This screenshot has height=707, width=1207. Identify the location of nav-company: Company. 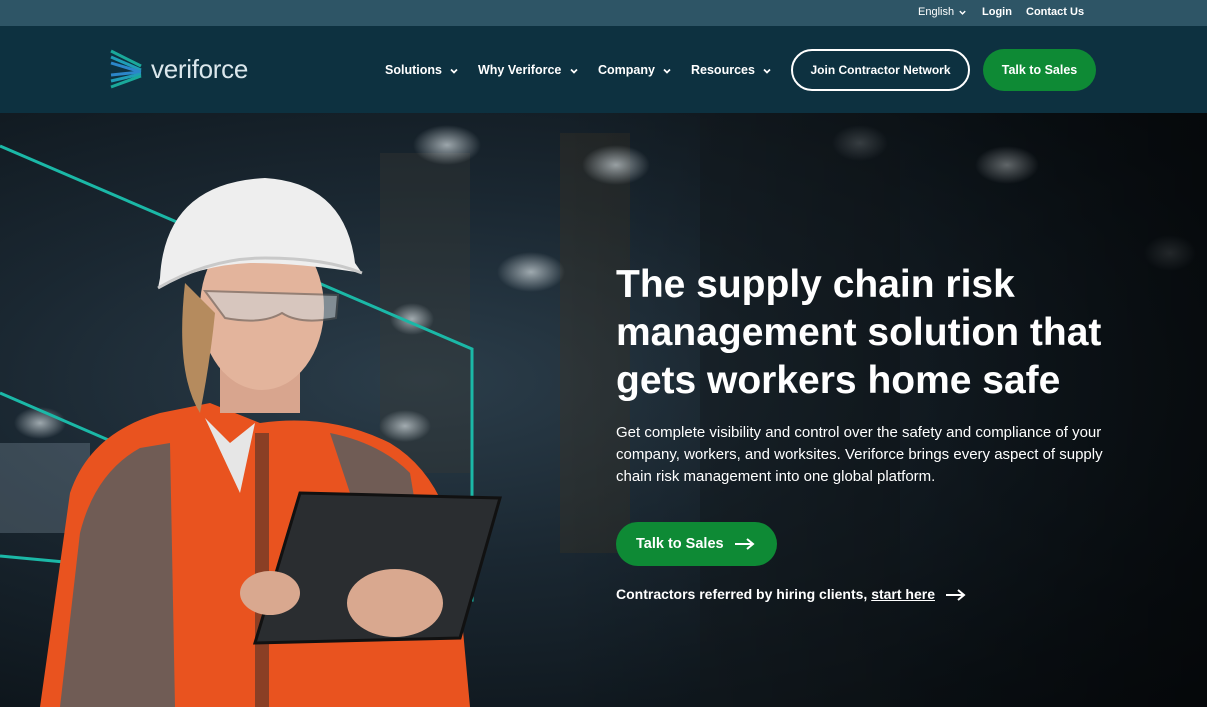
(635, 70).